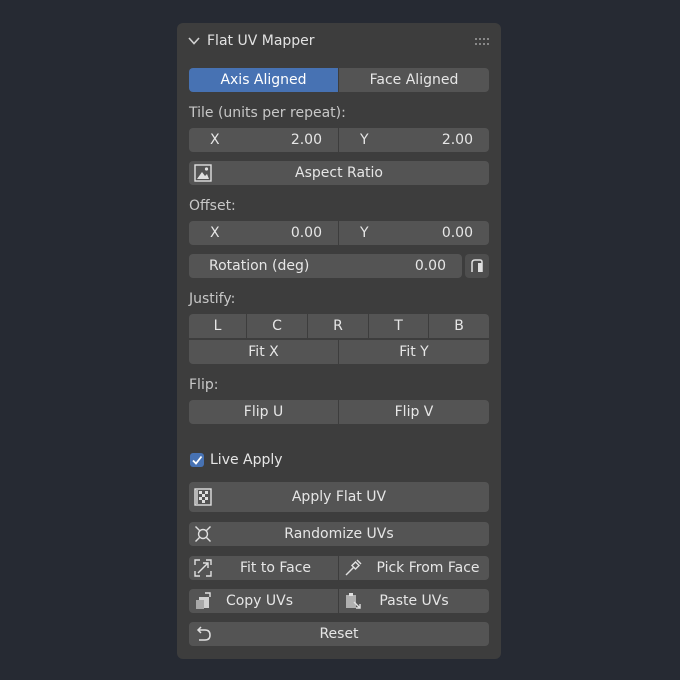 This screenshot has width=680, height=680. I want to click on tile-x-field: X 2.00, so click(263, 140).